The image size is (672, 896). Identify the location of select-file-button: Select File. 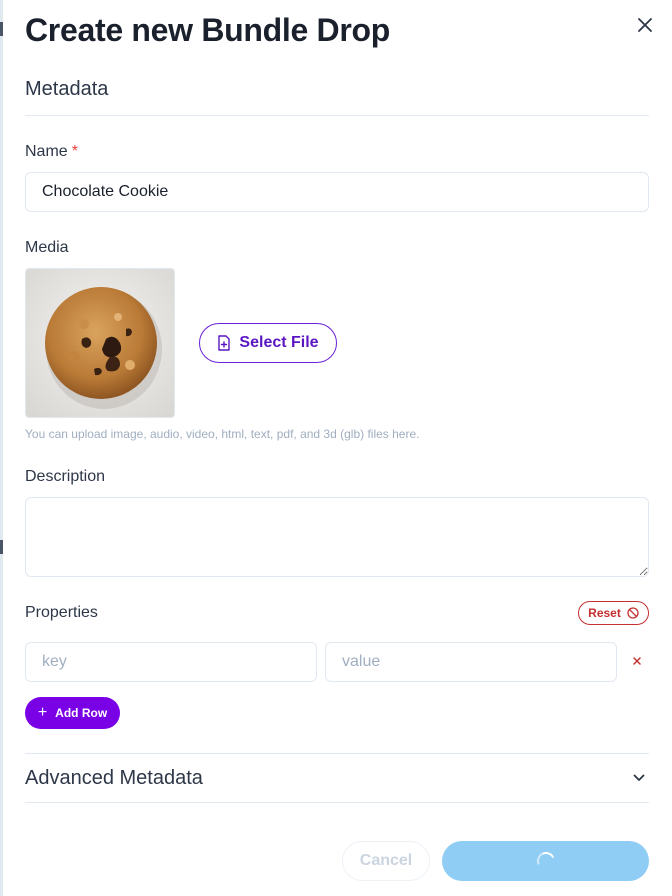
(268, 343).